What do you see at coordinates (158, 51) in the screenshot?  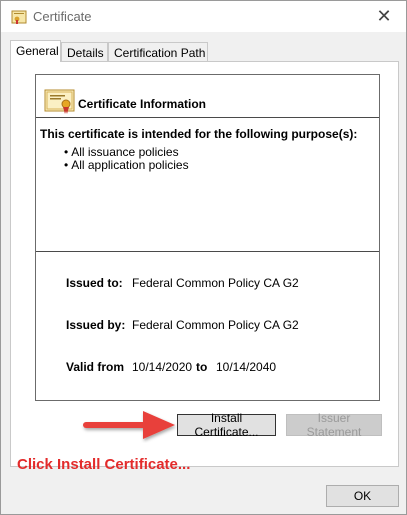 I see `tab-certification-path: Certification Path` at bounding box center [158, 51].